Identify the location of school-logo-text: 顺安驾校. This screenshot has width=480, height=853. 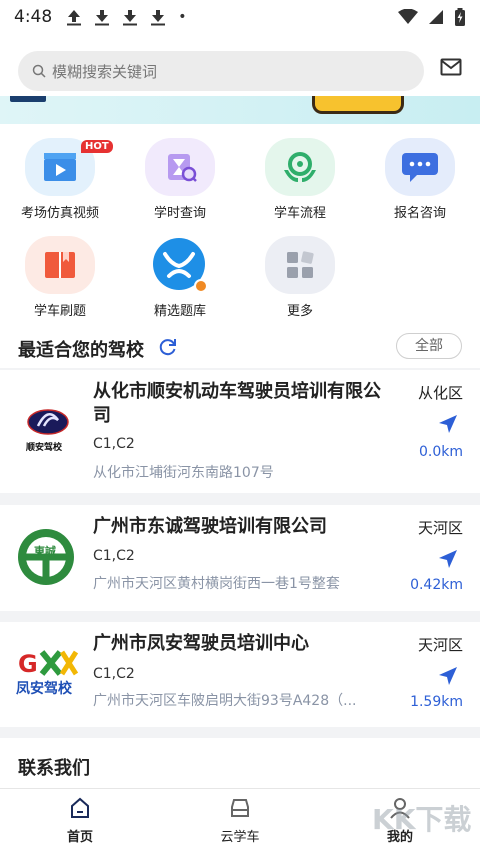
(44, 448).